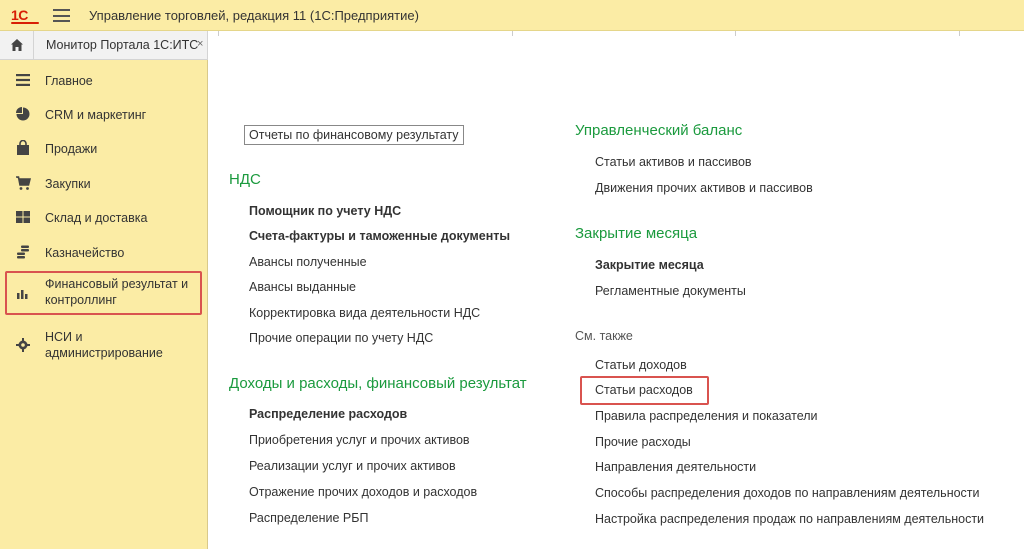 The height and width of the screenshot is (549, 1024). Describe the element at coordinates (308, 518) in the screenshot. I see `rbp-distribution-link: Распределение РБП` at that location.